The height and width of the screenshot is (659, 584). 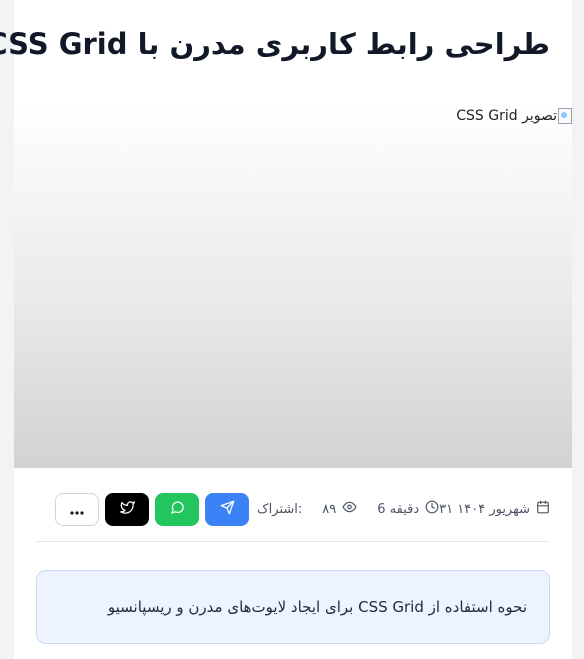 What do you see at coordinates (346, 509) in the screenshot?
I see `eye-icon` at bounding box center [346, 509].